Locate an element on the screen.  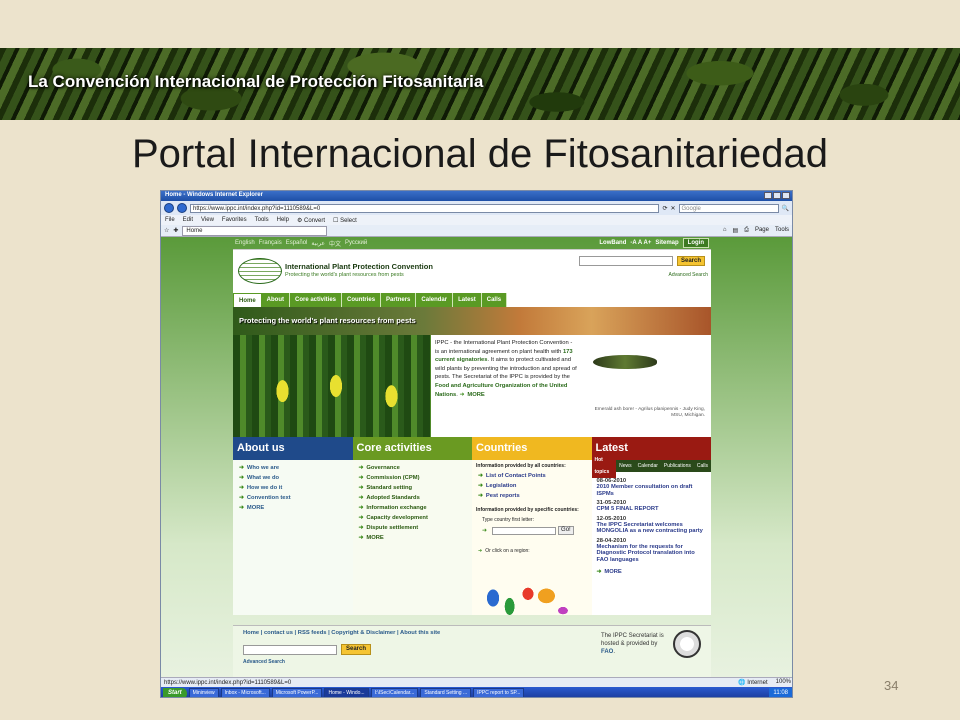
list-item: ➜ What we do is located at coordinates (293, 478).